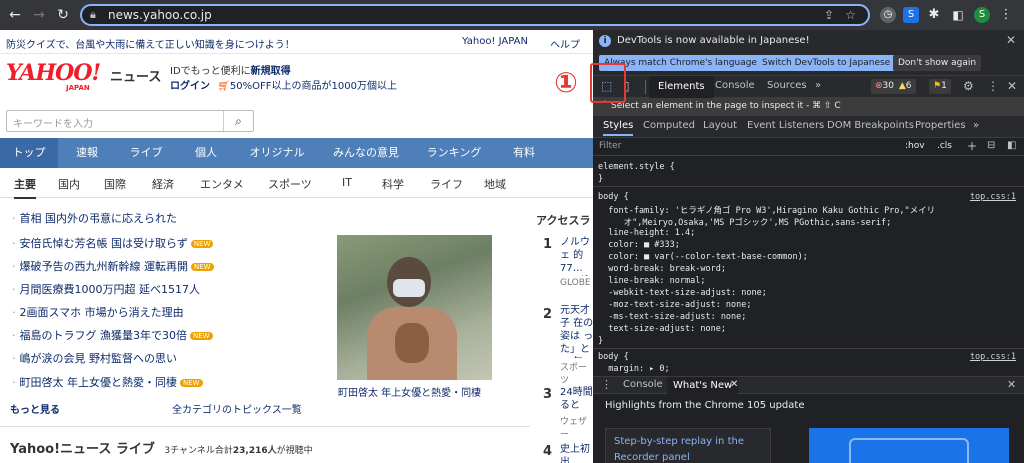 The width and height of the screenshot is (1024, 463). What do you see at coordinates (347, 182) in the screenshot?
I see `cat-it: IT` at bounding box center [347, 182].